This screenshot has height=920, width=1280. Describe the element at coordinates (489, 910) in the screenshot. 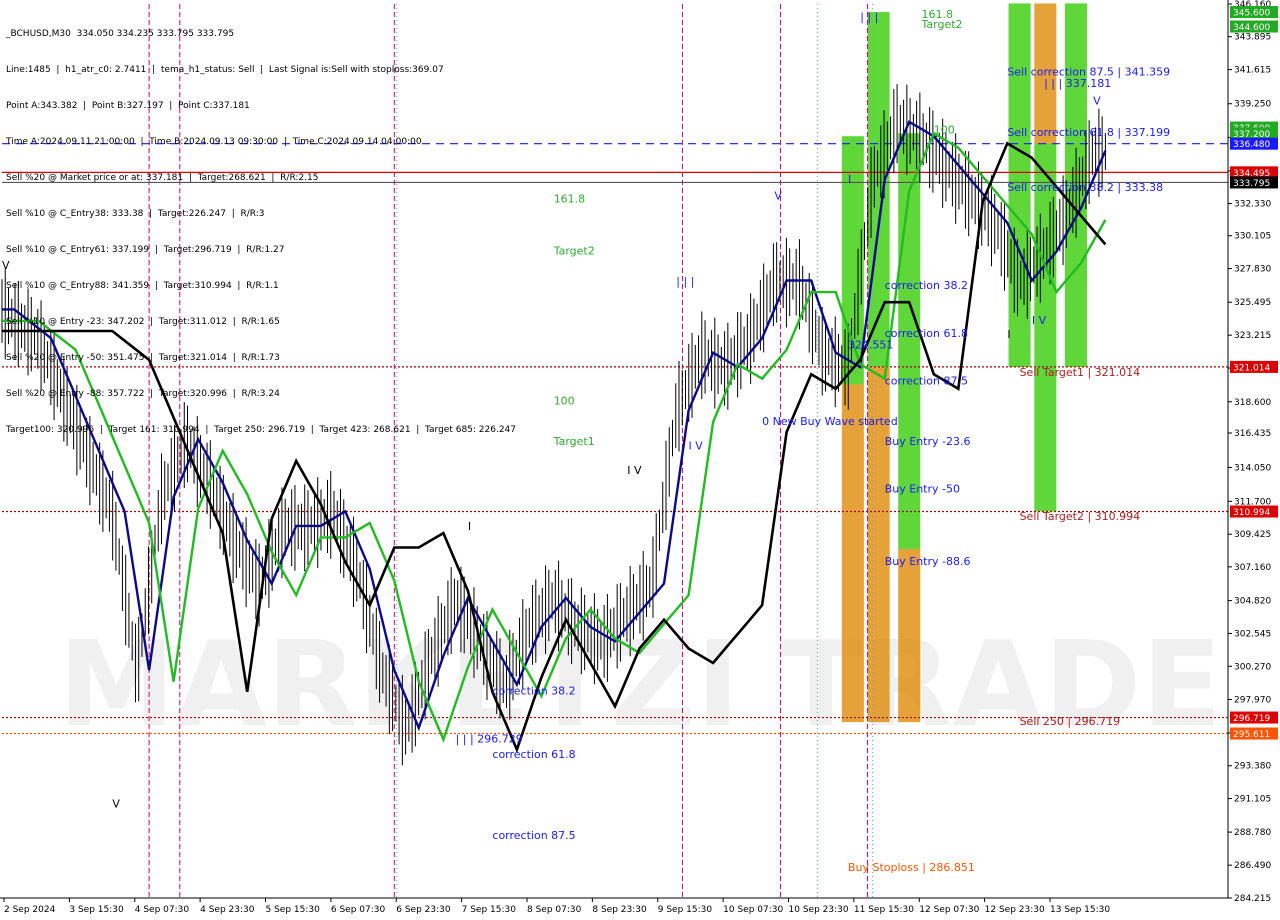

I see `x-tick-label: 7 Sep 15:30` at that location.